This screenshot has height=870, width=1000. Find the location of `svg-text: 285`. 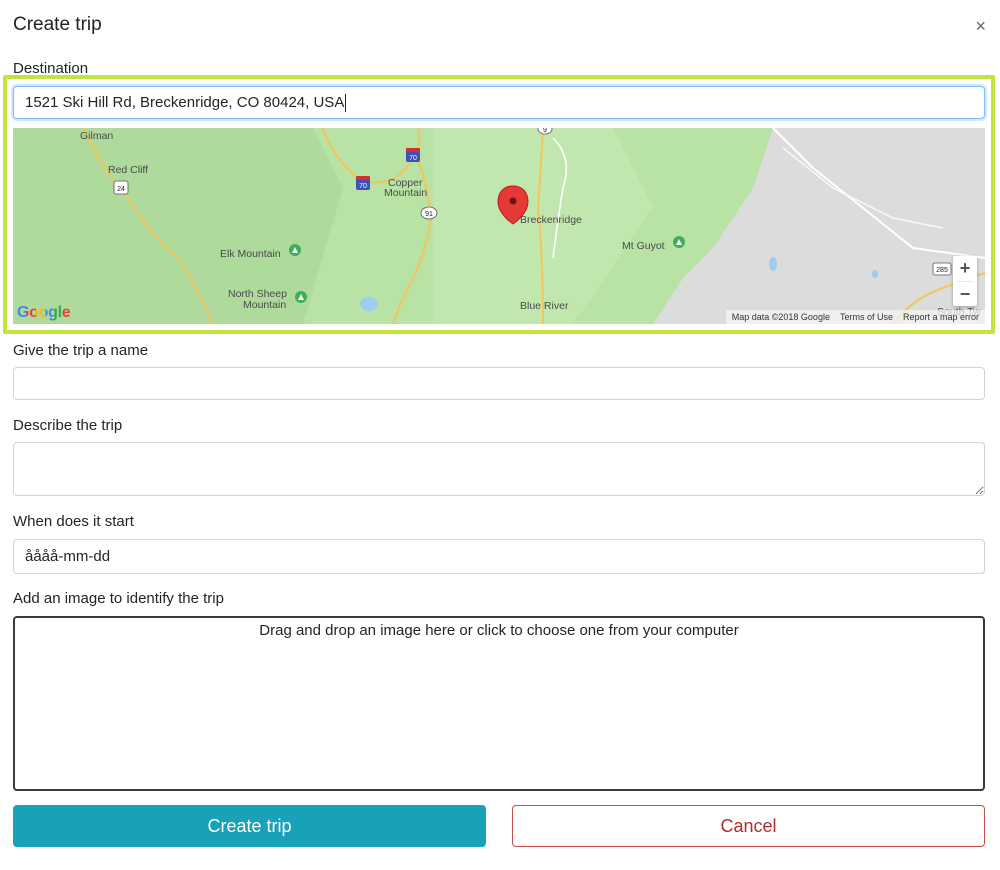

svg-text: 285 is located at coordinates (942, 270).